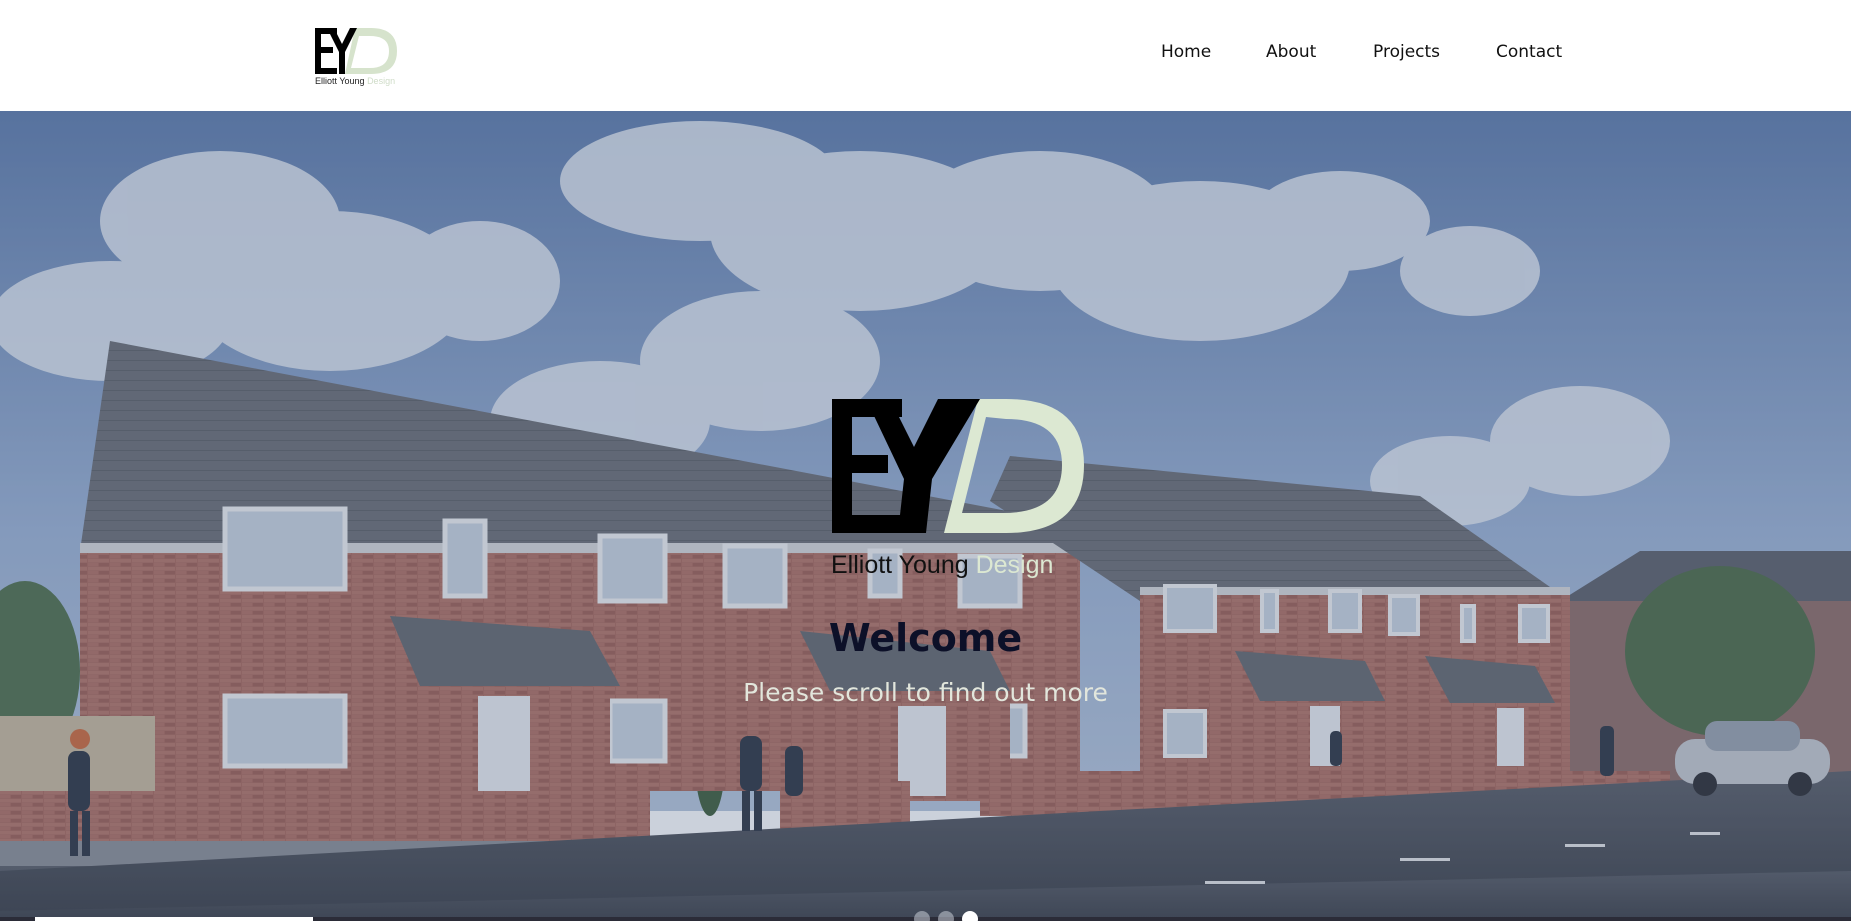 This screenshot has height=921, width=1851. Describe the element at coordinates (900, 565) in the screenshot. I see `hero-wordmark-primary: Elliott Young` at that location.